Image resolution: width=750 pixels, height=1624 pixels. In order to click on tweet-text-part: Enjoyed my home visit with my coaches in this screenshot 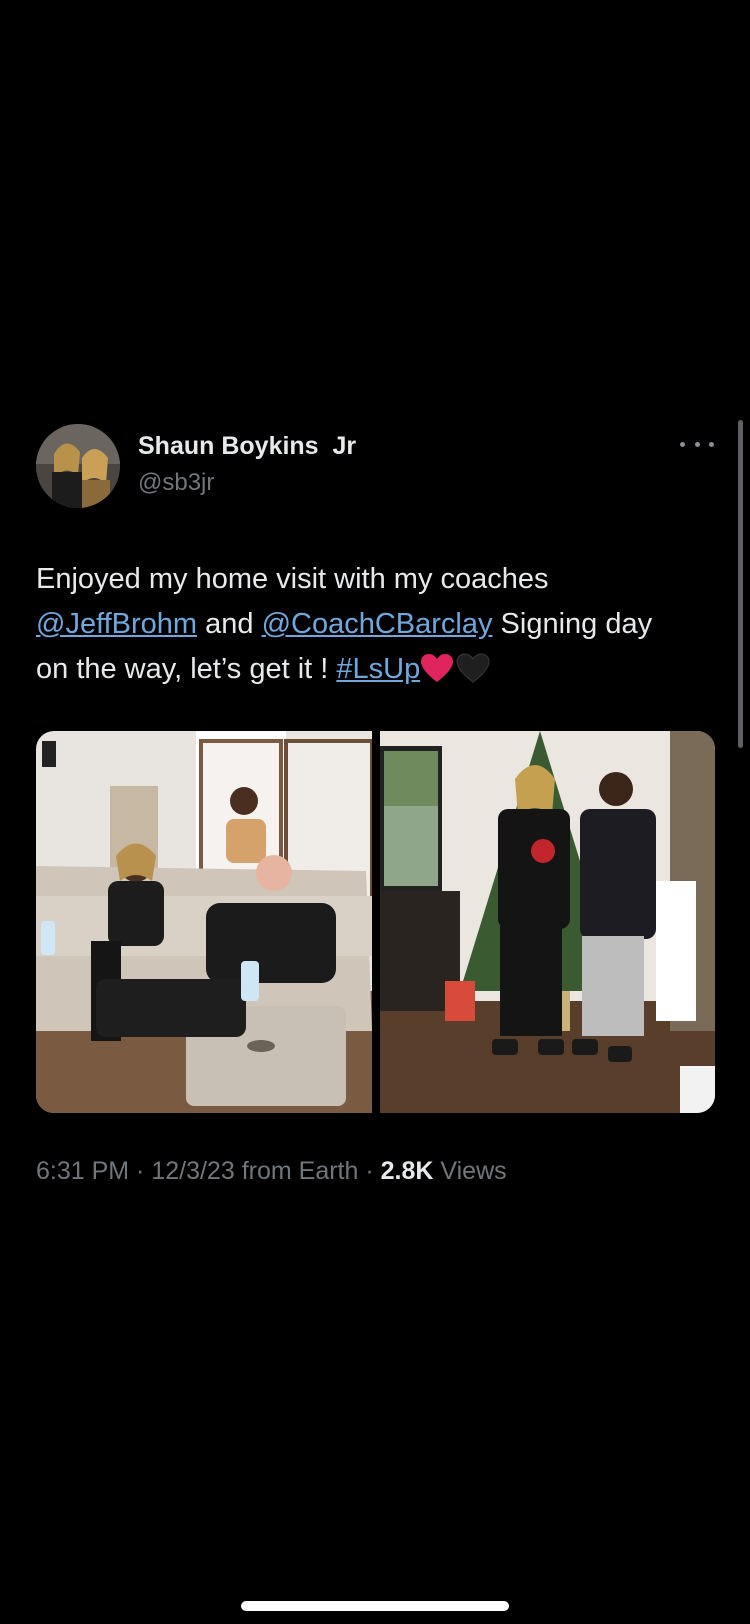, I will do `click(292, 579)`.